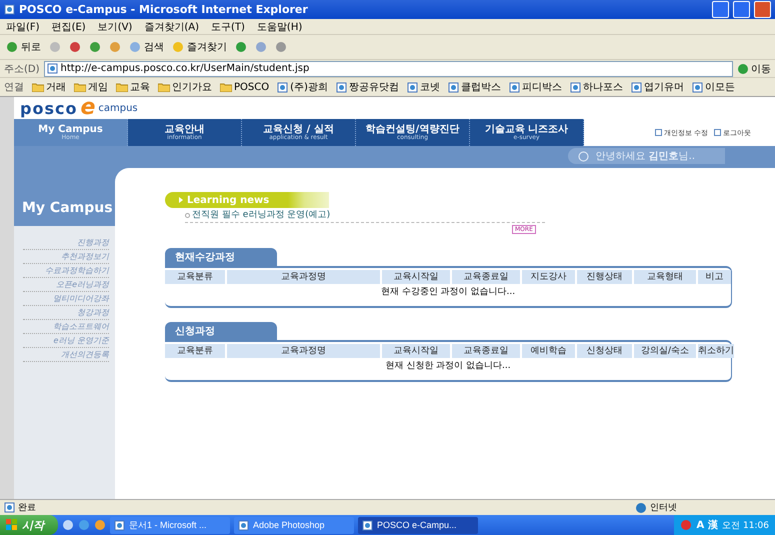 This screenshot has height=535, width=775. What do you see at coordinates (67, 208) in the screenshot?
I see `sidebar-title: My Campus` at bounding box center [67, 208].